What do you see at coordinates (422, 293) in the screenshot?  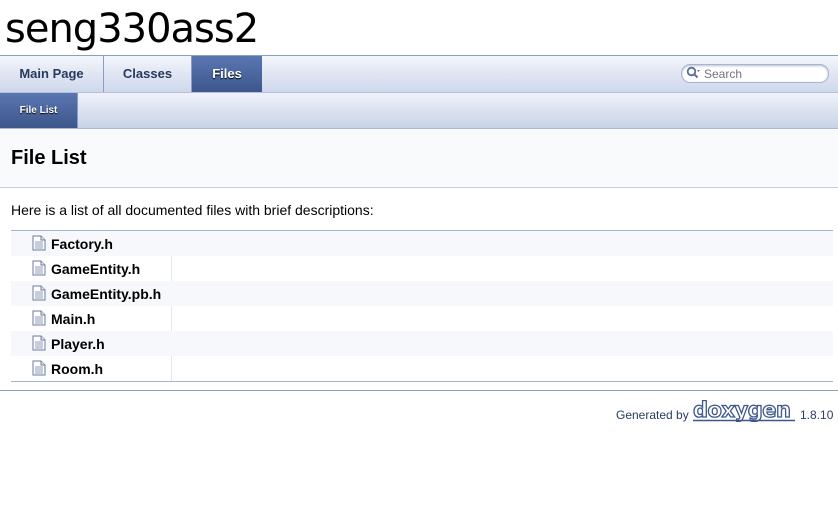 I see `table-row: GameEntity.pb.h` at bounding box center [422, 293].